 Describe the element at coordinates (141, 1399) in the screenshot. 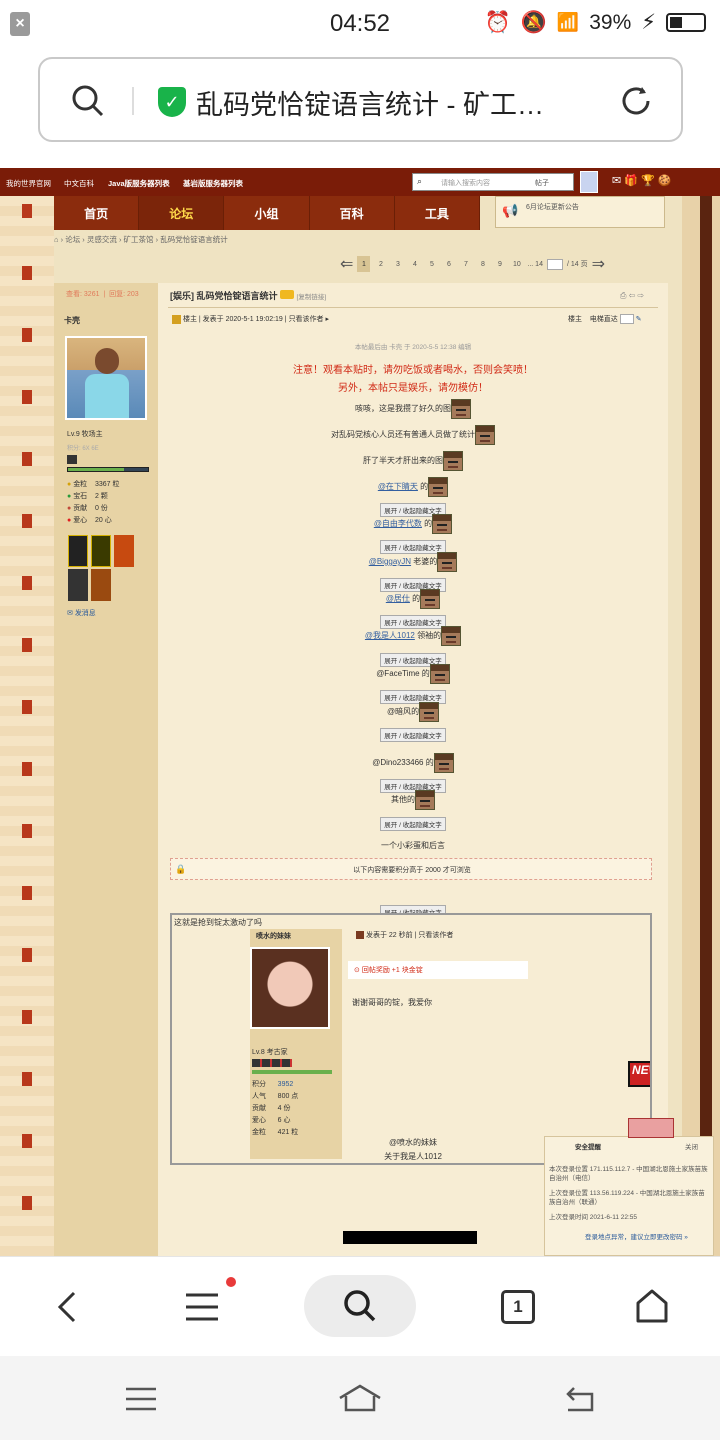

I see `recent-apps-icon` at that location.